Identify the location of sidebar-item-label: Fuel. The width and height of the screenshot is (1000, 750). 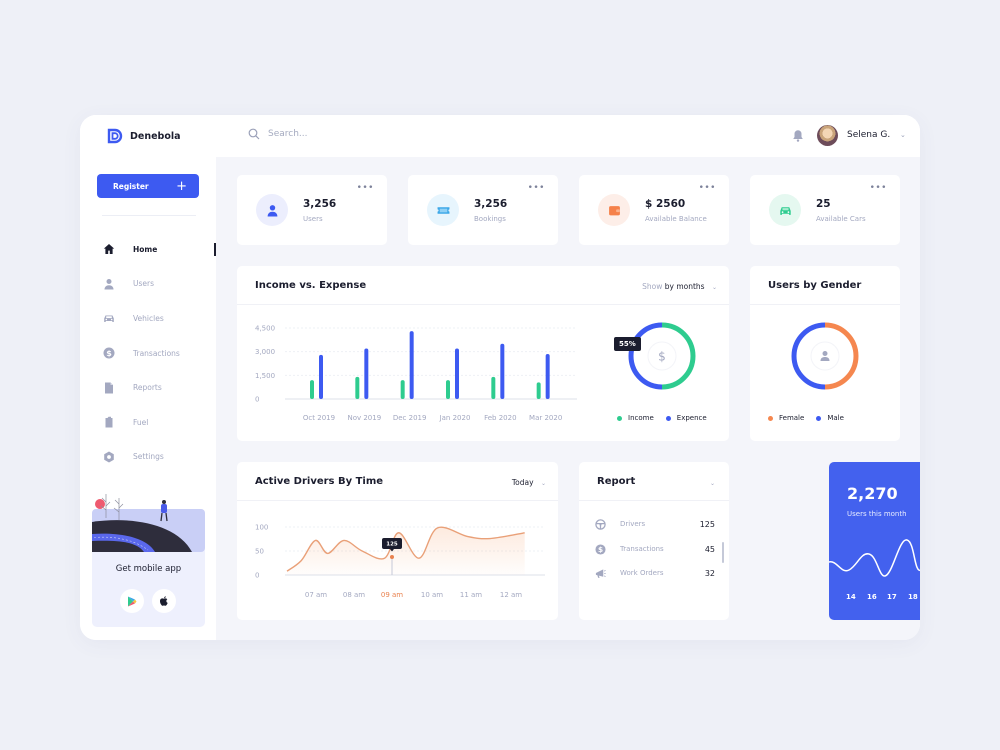
(141, 422).